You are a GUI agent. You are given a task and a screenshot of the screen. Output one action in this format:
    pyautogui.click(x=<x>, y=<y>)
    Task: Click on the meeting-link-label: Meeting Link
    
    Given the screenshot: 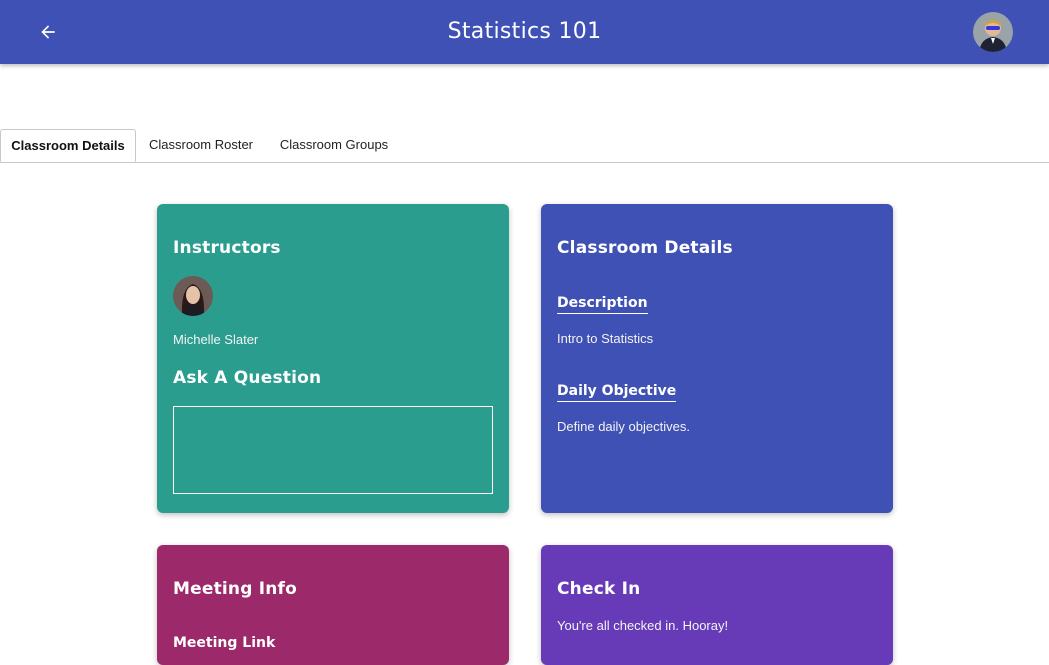 What is the action you would take?
    pyautogui.click(x=224, y=643)
    